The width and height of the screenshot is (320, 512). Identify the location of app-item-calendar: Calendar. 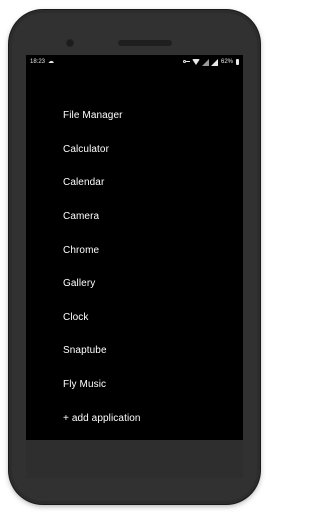
(83, 182).